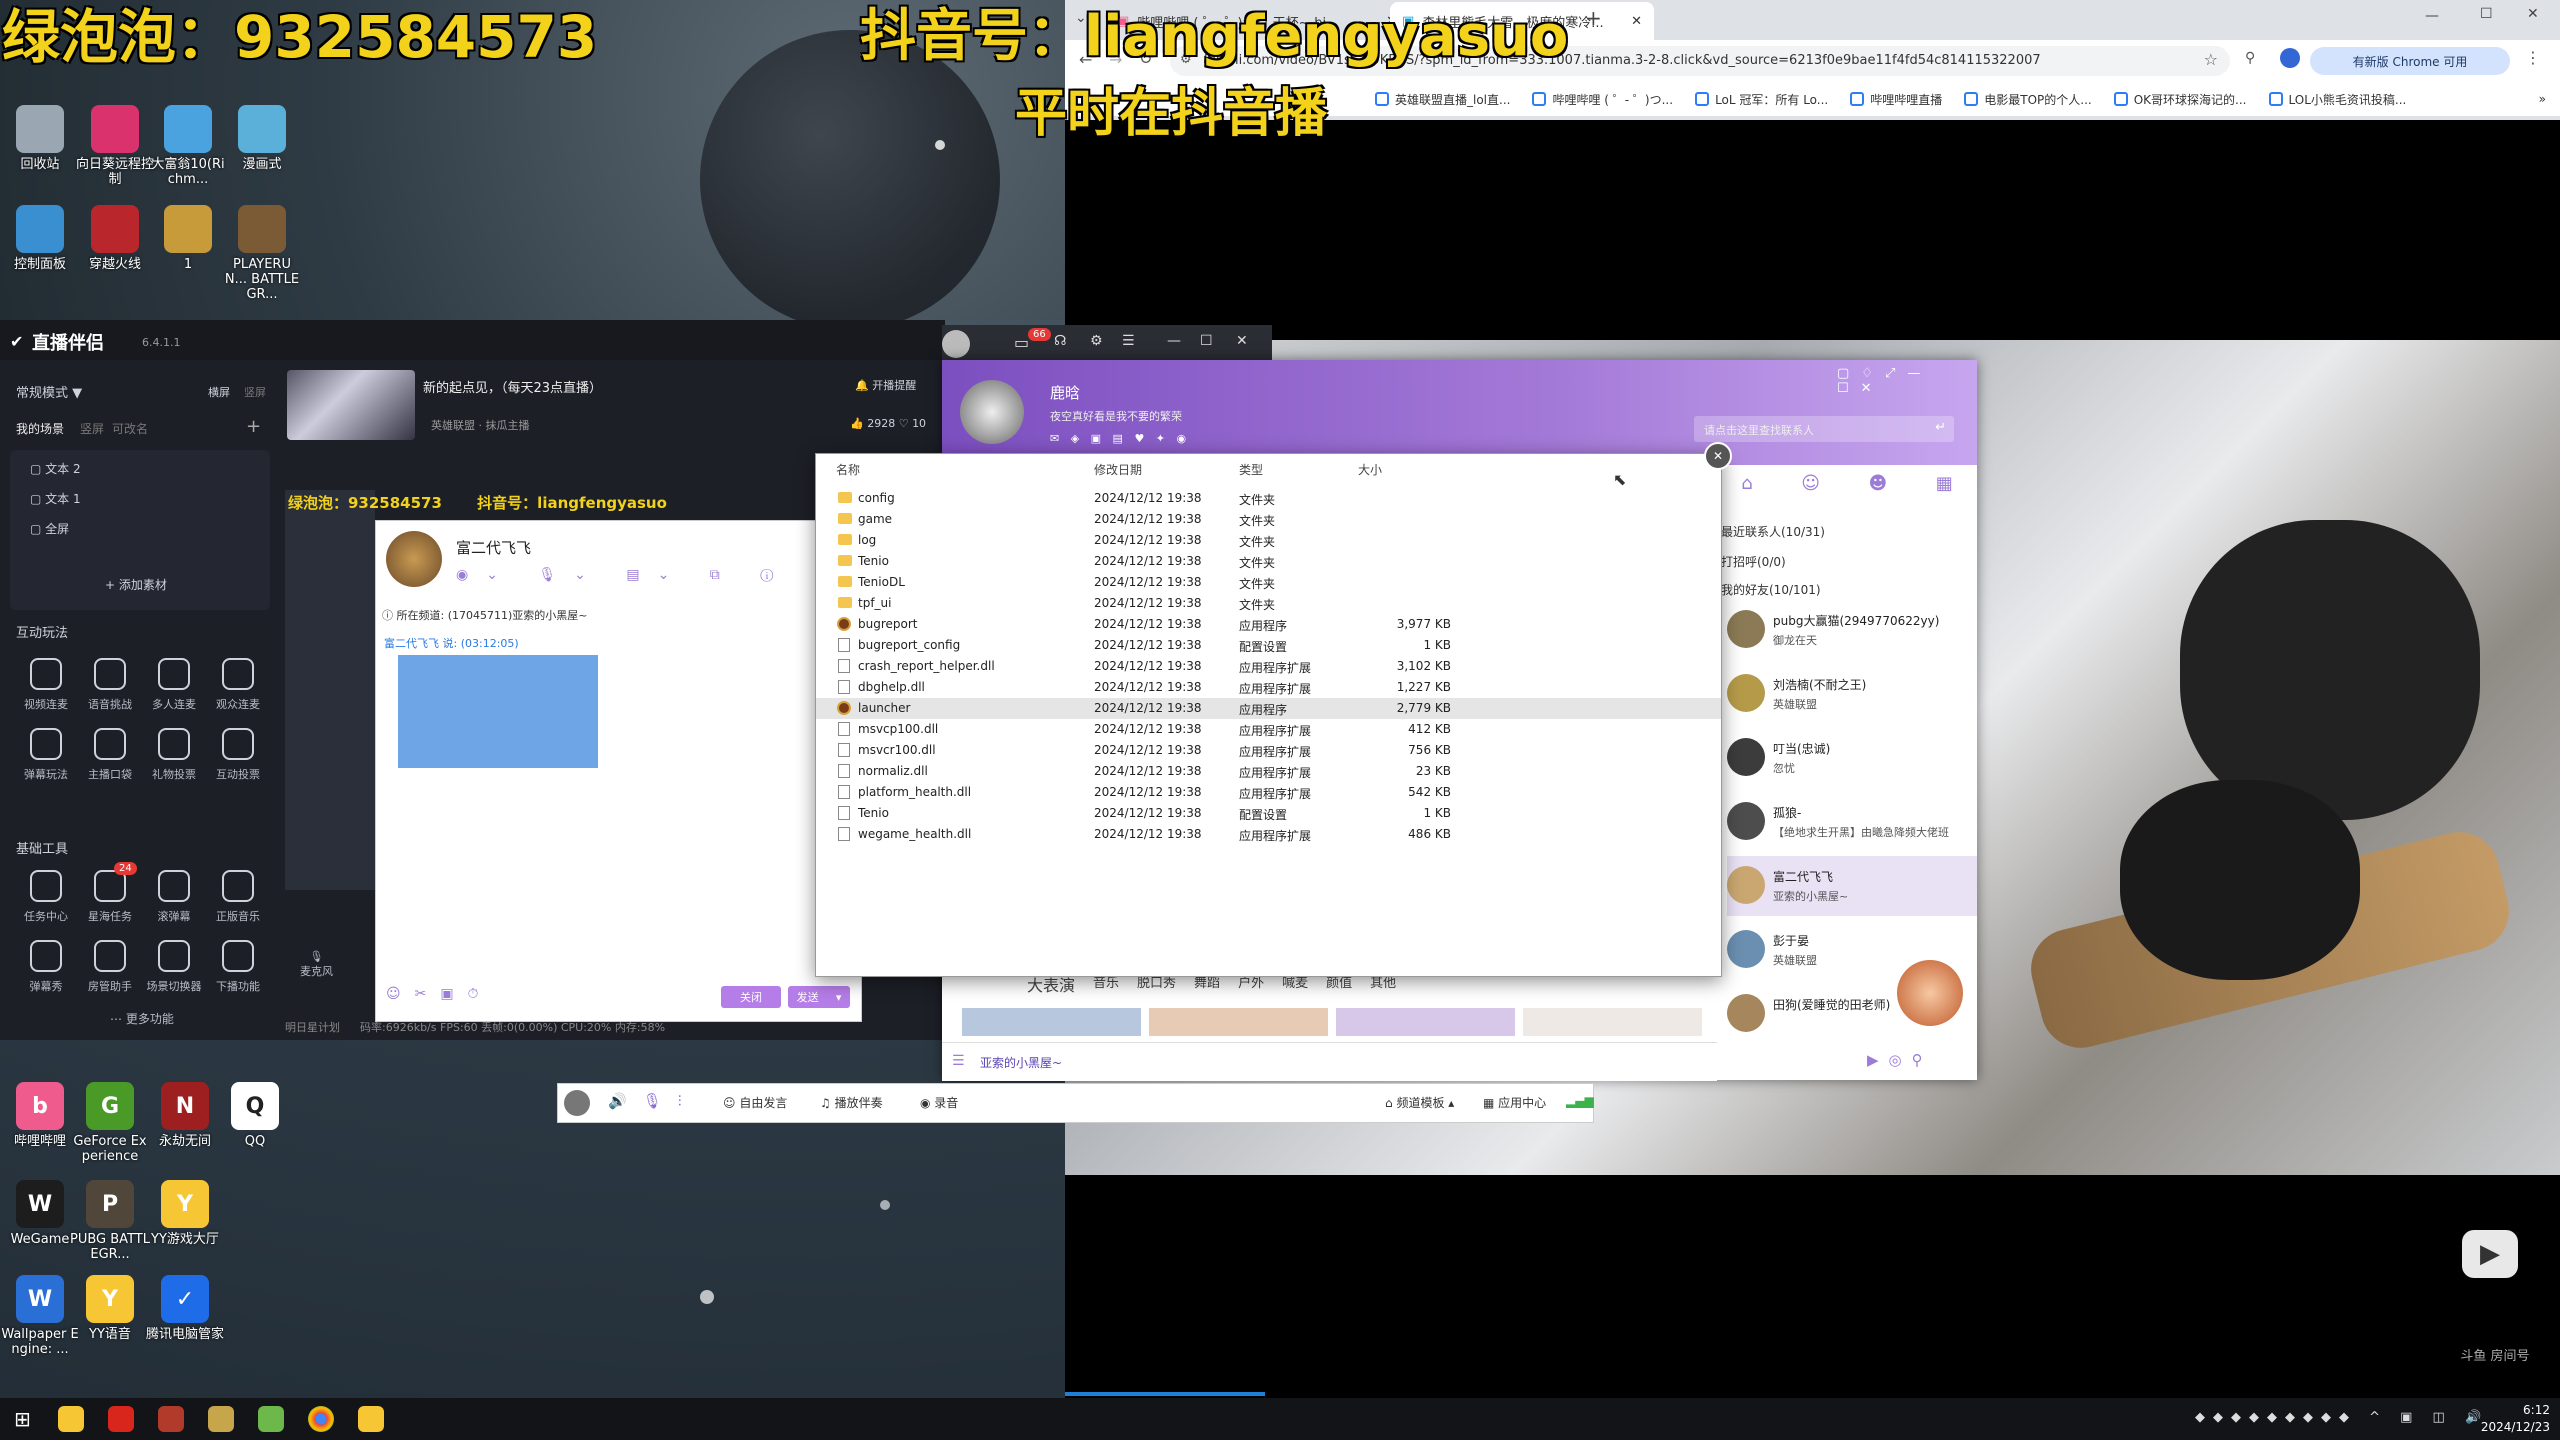 Image resolution: width=2560 pixels, height=1440 pixels. What do you see at coordinates (1370, 469) in the screenshot?
I see `col-size: 大小` at bounding box center [1370, 469].